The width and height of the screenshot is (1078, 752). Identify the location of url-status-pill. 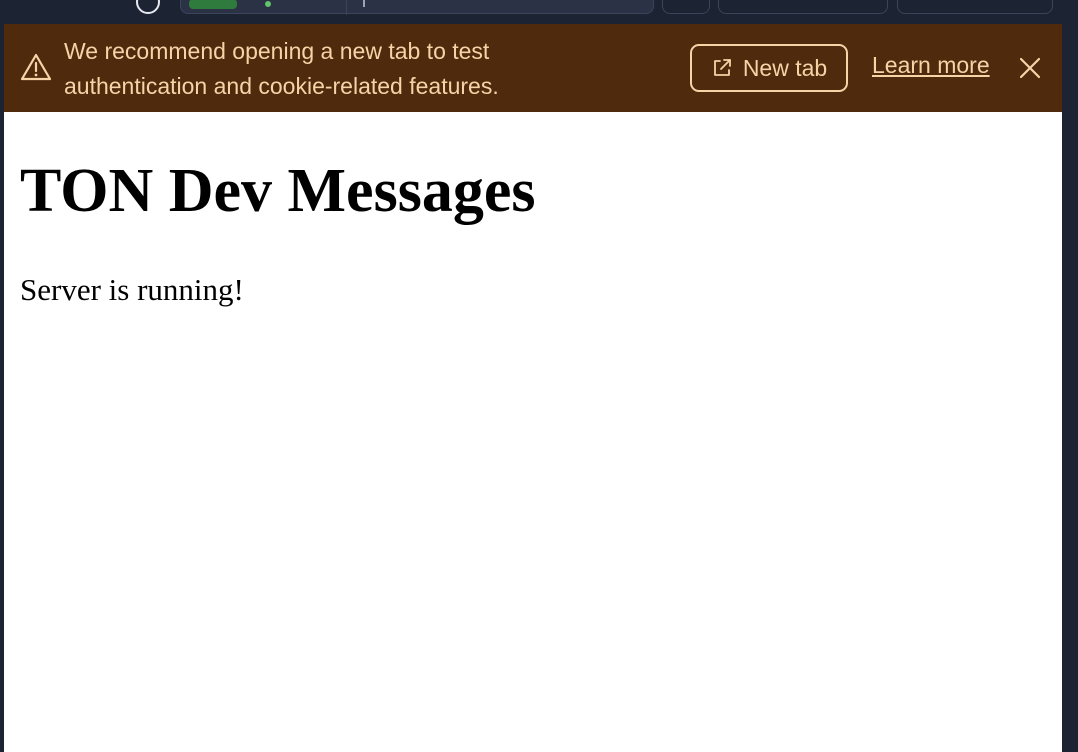
(213, 4).